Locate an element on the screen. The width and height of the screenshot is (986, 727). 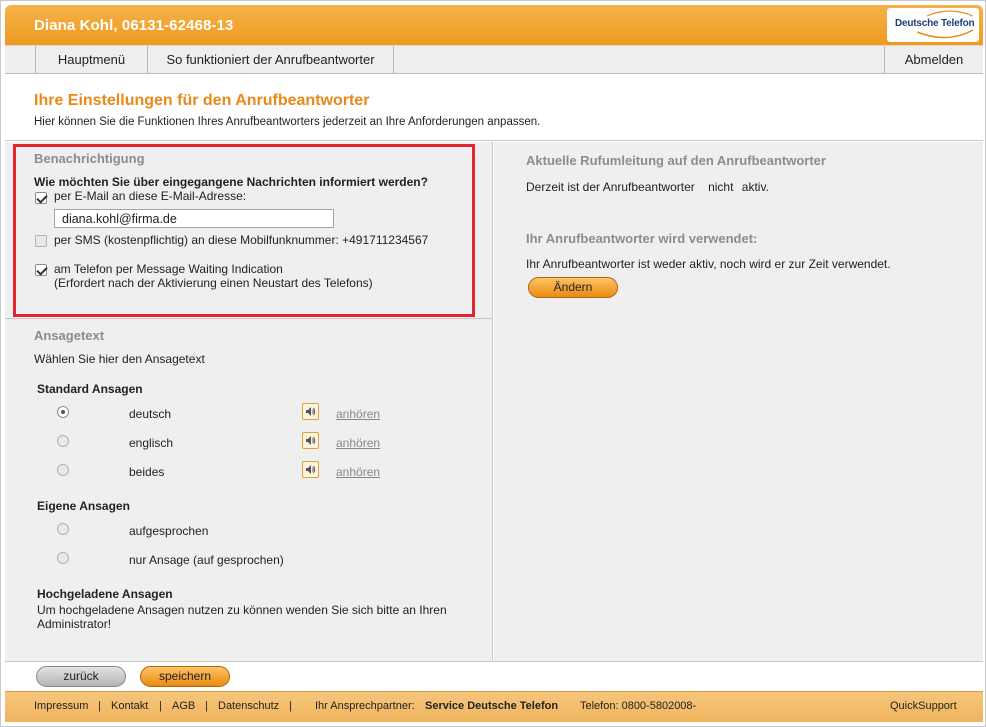
section-divider is located at coordinates (249, 318).